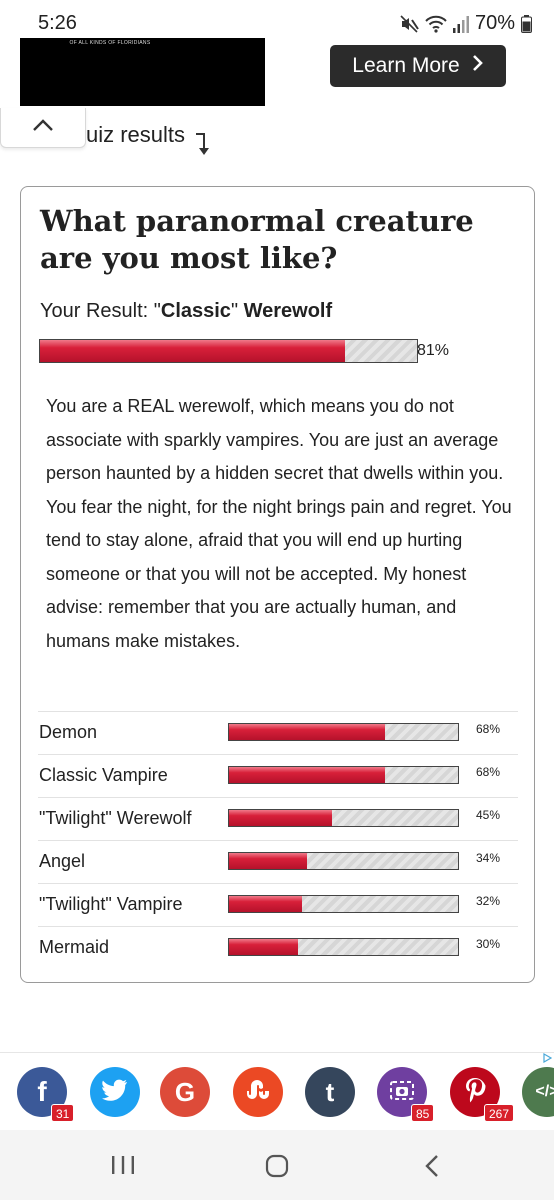 This screenshot has height=1200, width=554. What do you see at coordinates (110, 43) in the screenshot?
I see `ad-image-text: OF ALL KINDS OF FLORIDIANS` at bounding box center [110, 43].